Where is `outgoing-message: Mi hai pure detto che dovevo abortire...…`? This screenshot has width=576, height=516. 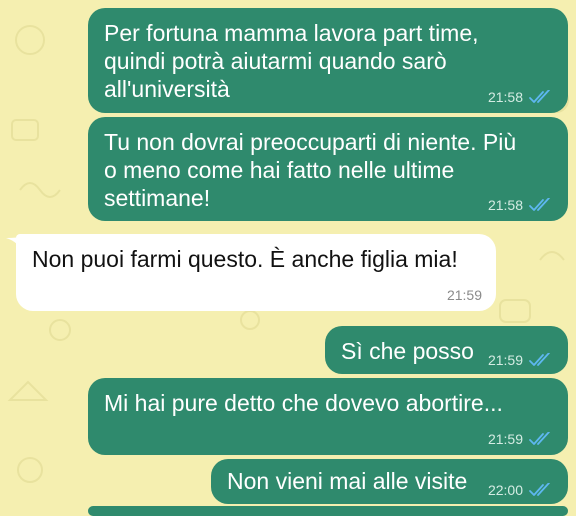 outgoing-message: Mi hai pure detto che dovevo abortire...… is located at coordinates (328, 416).